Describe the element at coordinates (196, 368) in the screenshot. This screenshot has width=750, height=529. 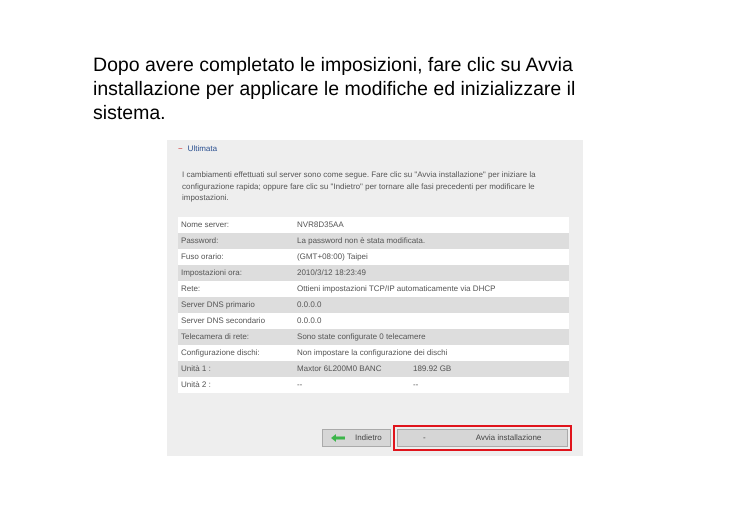
I see `row-label: Unità 1 :` at that location.